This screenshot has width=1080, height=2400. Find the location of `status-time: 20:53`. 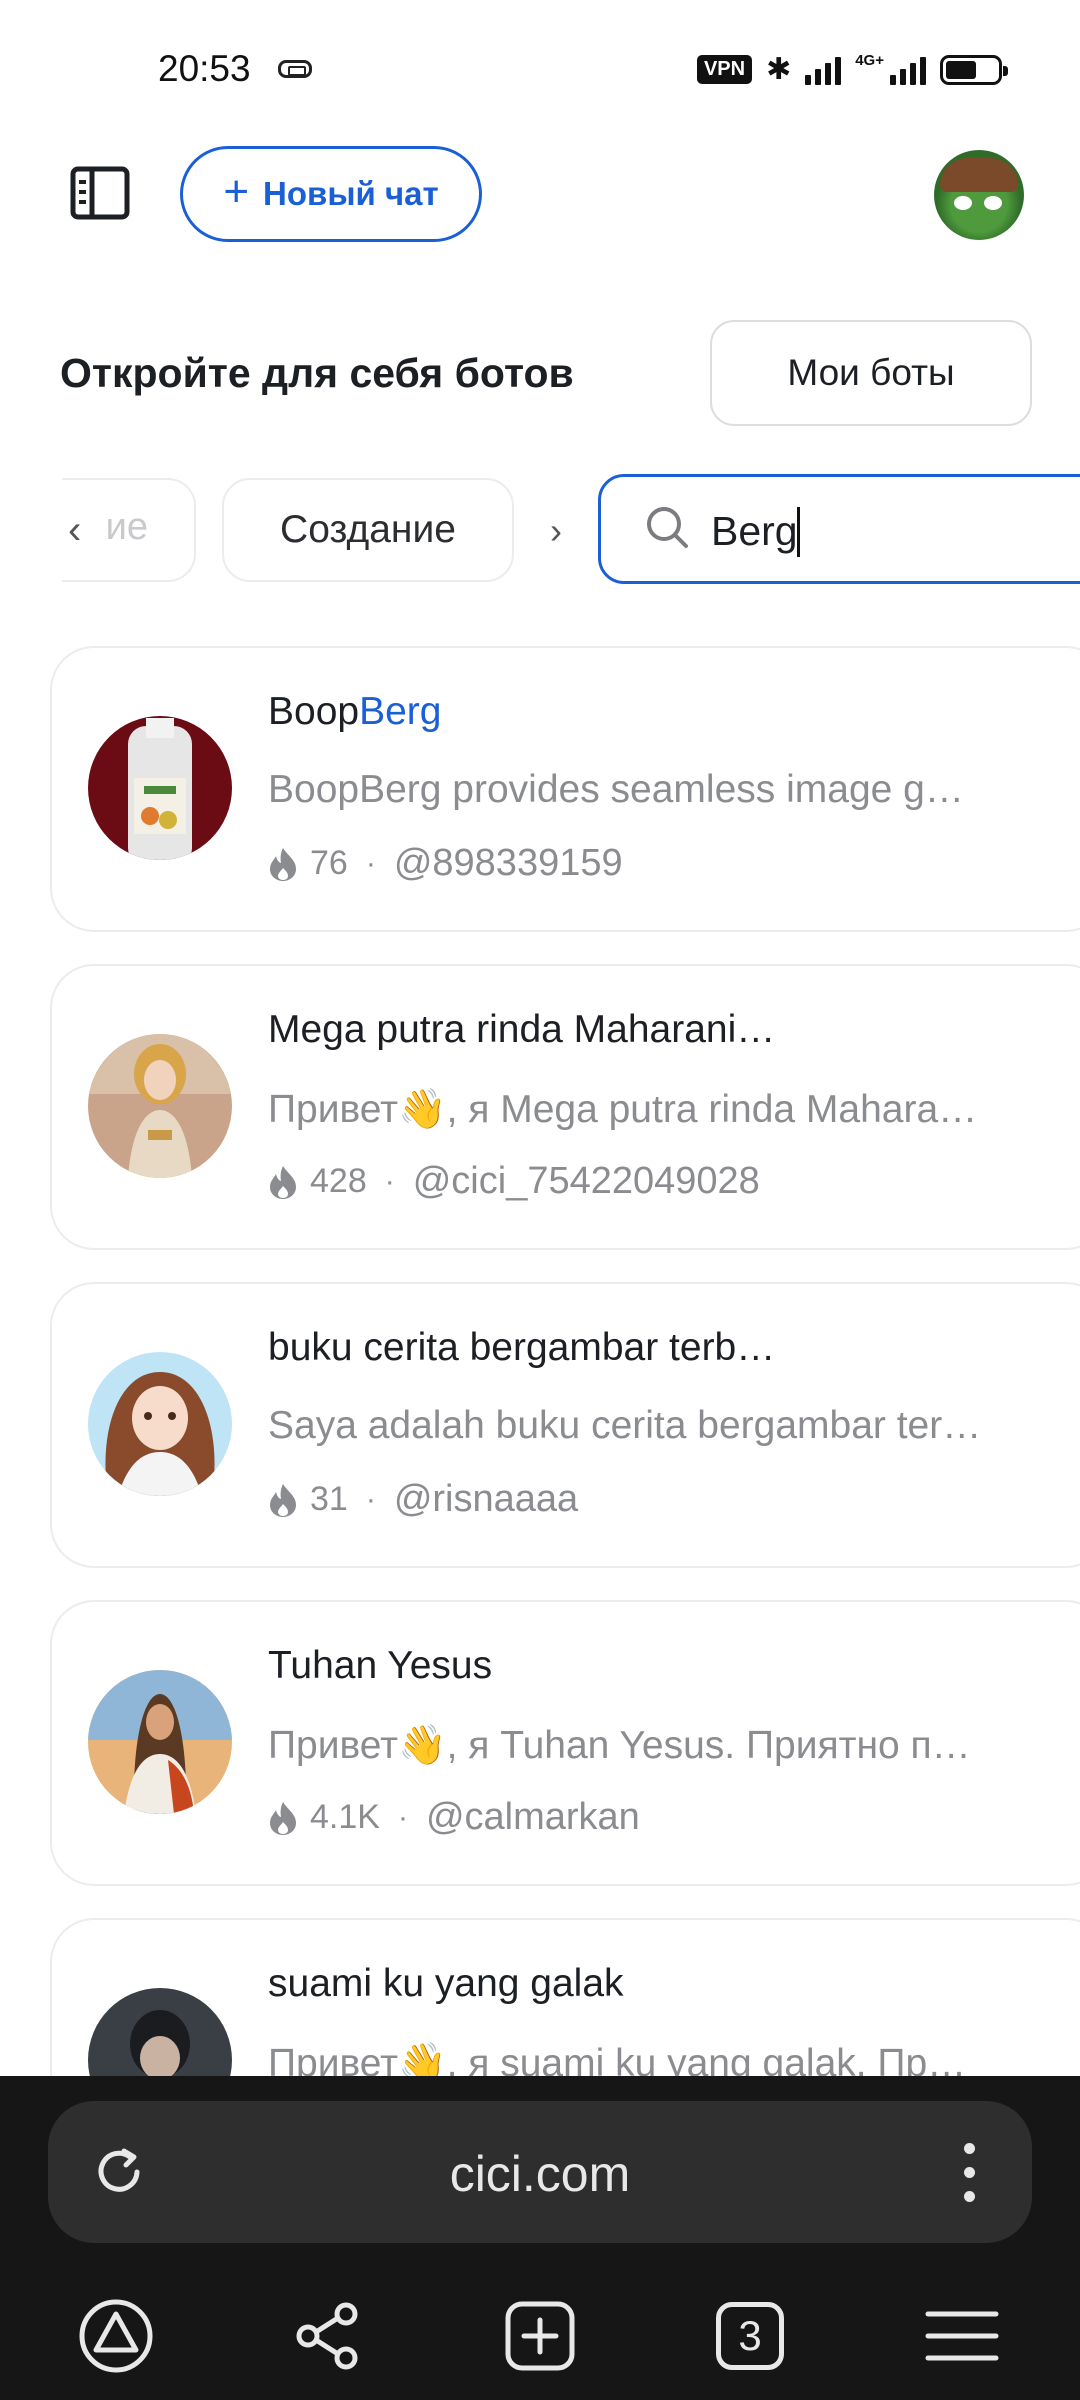

status-time: 20:53 is located at coordinates (204, 68).